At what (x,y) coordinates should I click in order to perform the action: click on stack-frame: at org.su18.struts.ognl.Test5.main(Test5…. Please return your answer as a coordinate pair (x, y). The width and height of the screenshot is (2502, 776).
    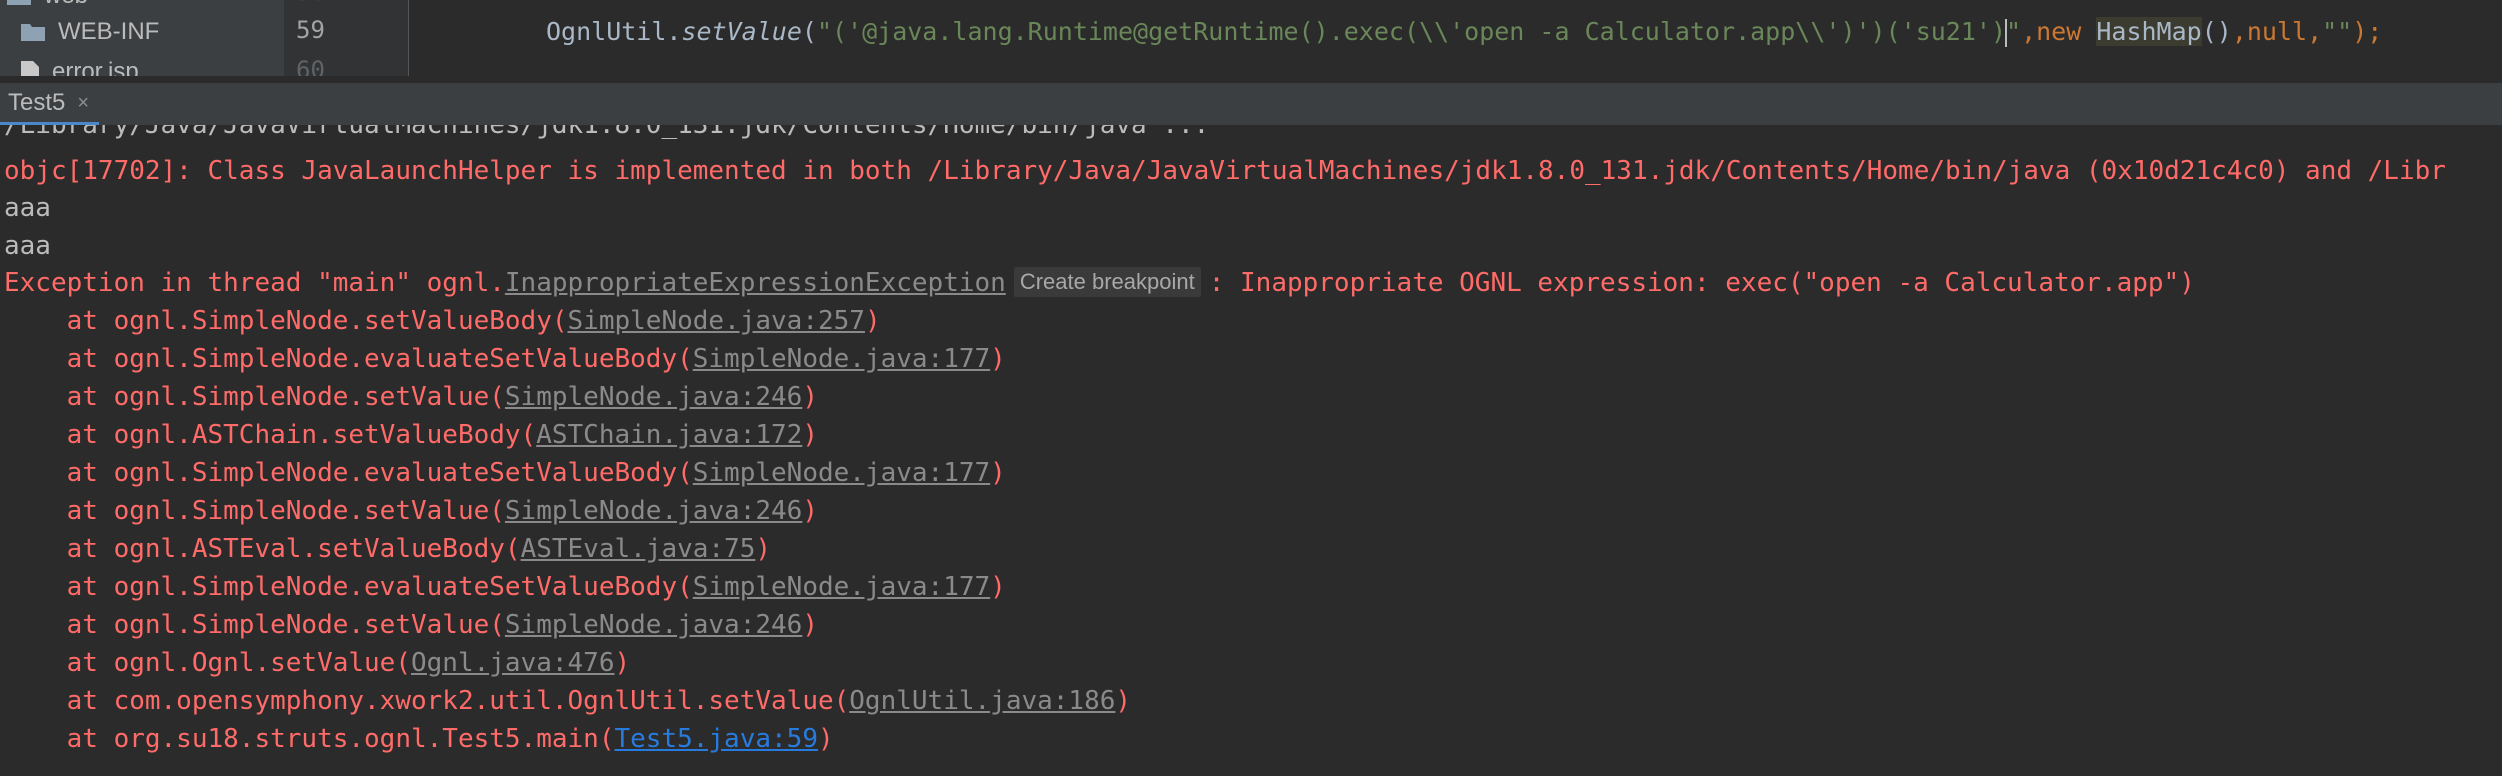
    Looking at the image, I should click on (419, 739).